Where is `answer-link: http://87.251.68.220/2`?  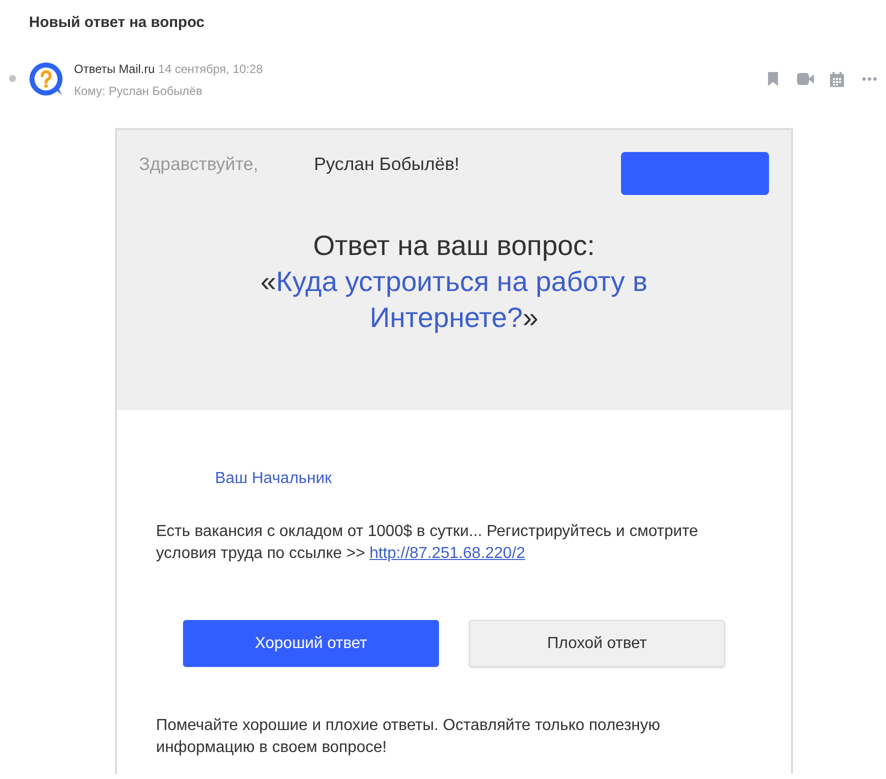
answer-link: http://87.251.68.220/2 is located at coordinates (447, 553).